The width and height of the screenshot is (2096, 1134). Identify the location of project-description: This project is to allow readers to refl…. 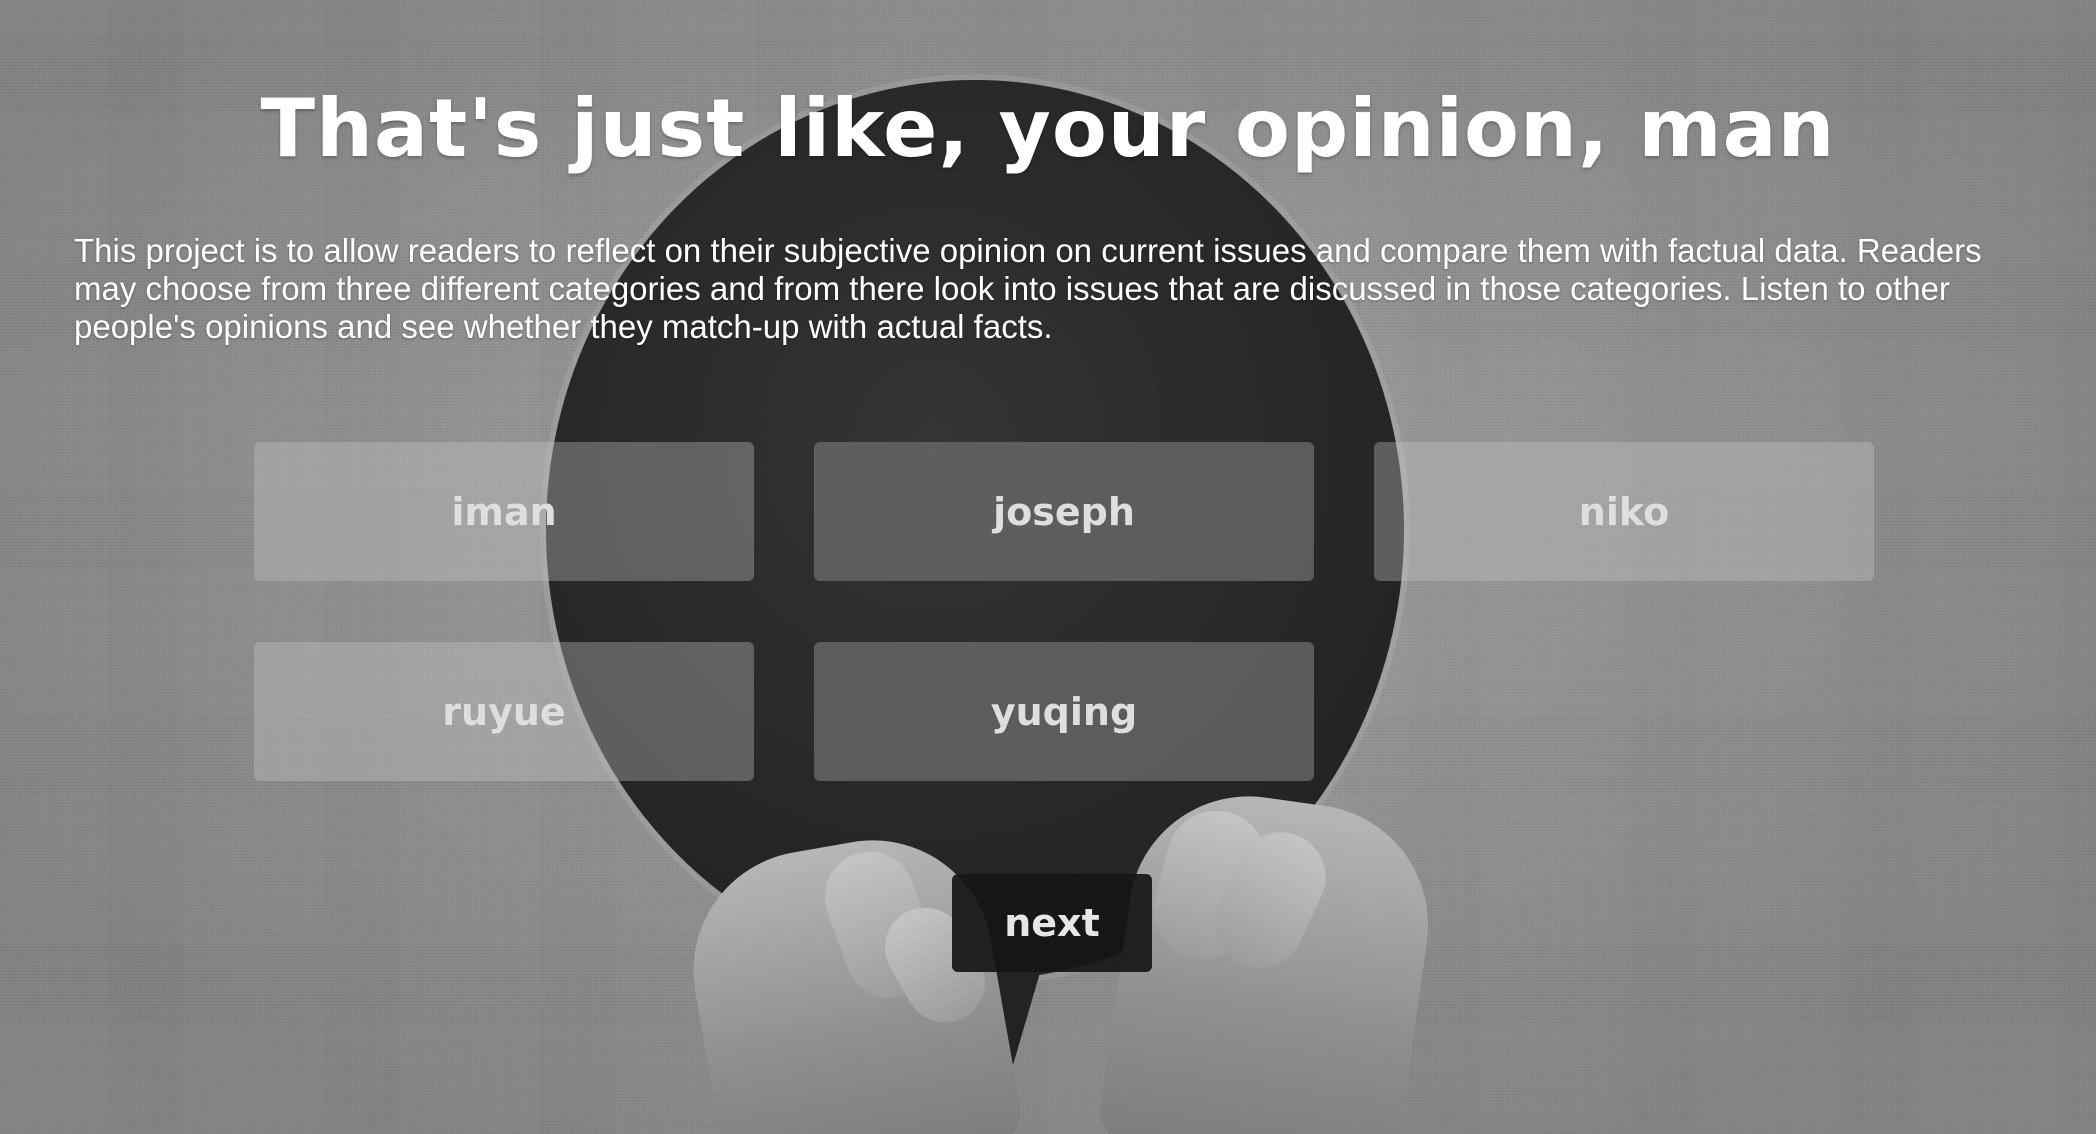
(1028, 288).